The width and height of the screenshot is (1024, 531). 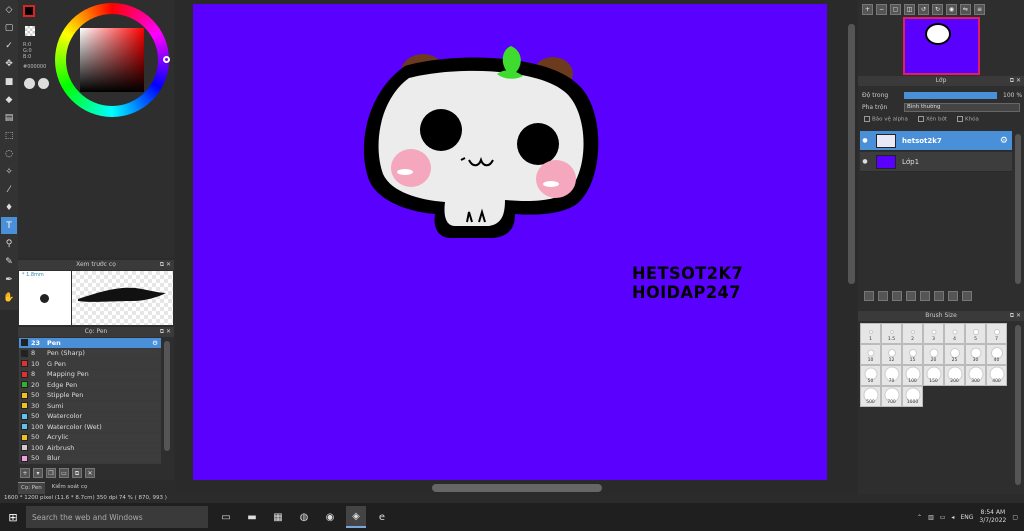 I want to click on brush-size-cell: 15, so click(x=912, y=354).